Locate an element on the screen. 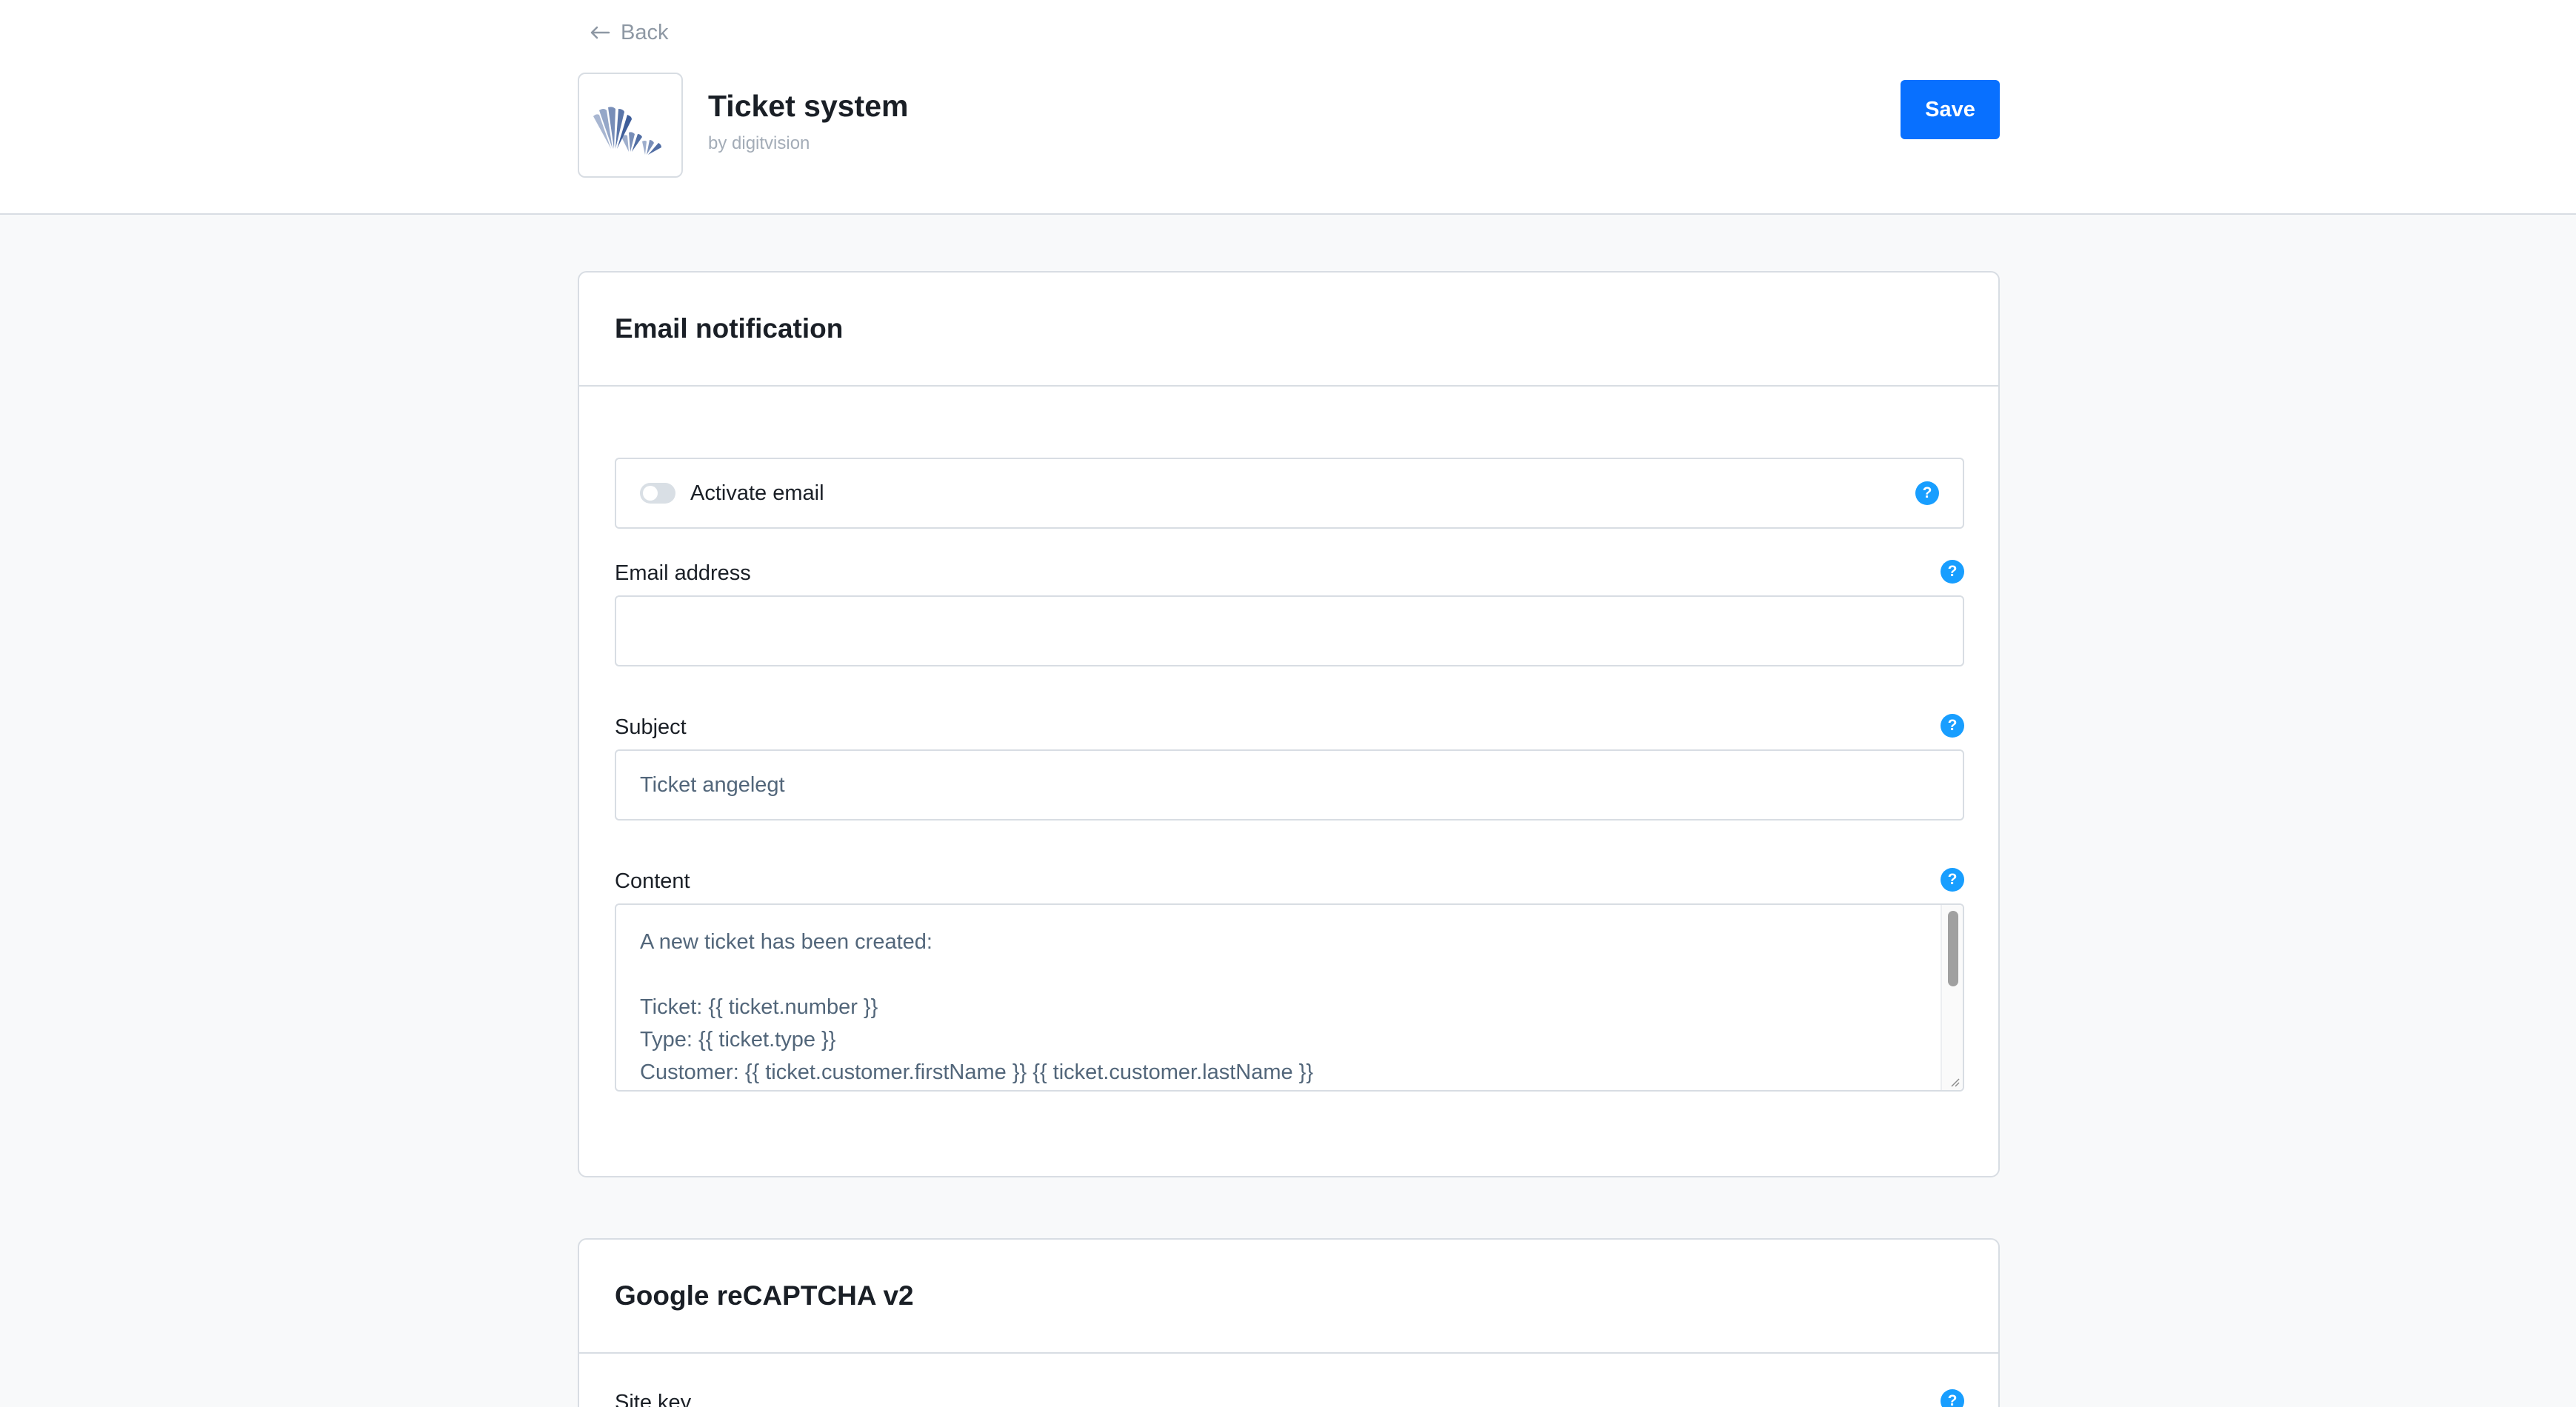 This screenshot has height=1407, width=2576. card-header: Email notification is located at coordinates (1288, 330).